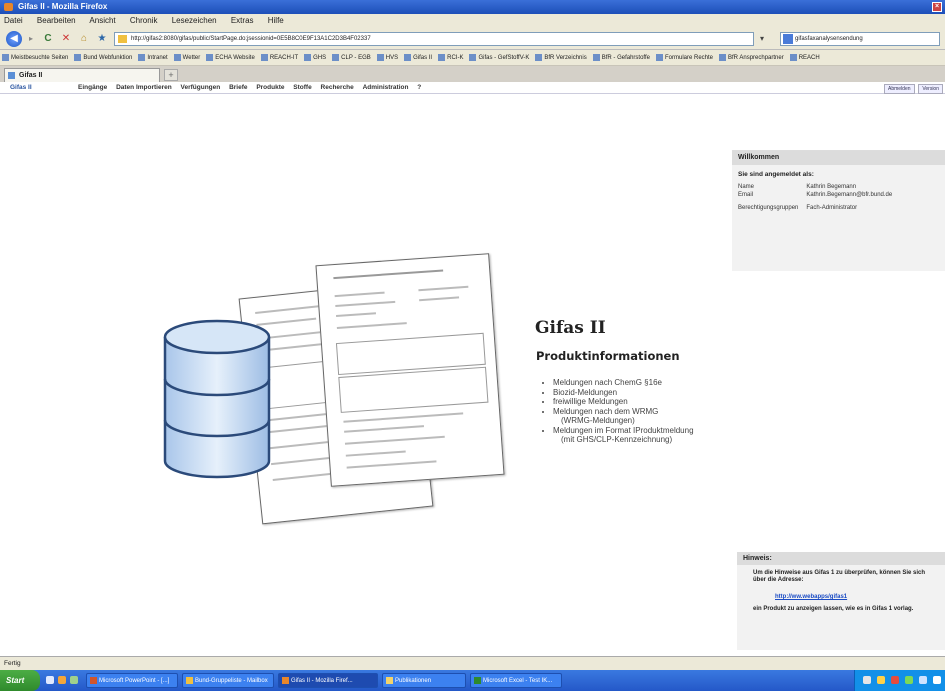 The height and width of the screenshot is (691, 945). Describe the element at coordinates (621, 57) in the screenshot. I see `bookmark-item: BfR - Gefahrstoffe` at that location.